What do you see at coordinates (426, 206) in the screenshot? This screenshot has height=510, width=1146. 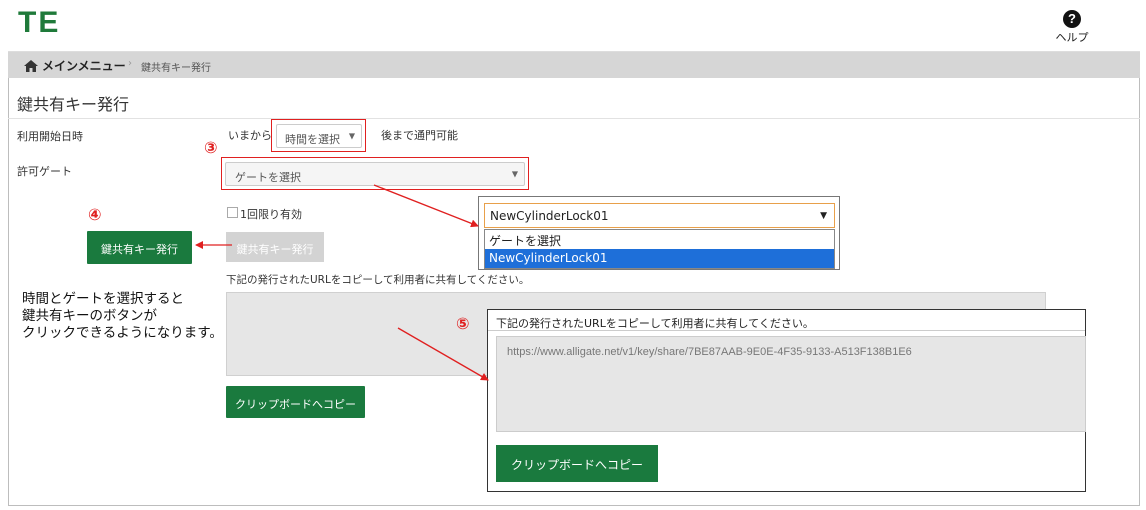 I see `arrow-gate-to-dropdown` at bounding box center [426, 206].